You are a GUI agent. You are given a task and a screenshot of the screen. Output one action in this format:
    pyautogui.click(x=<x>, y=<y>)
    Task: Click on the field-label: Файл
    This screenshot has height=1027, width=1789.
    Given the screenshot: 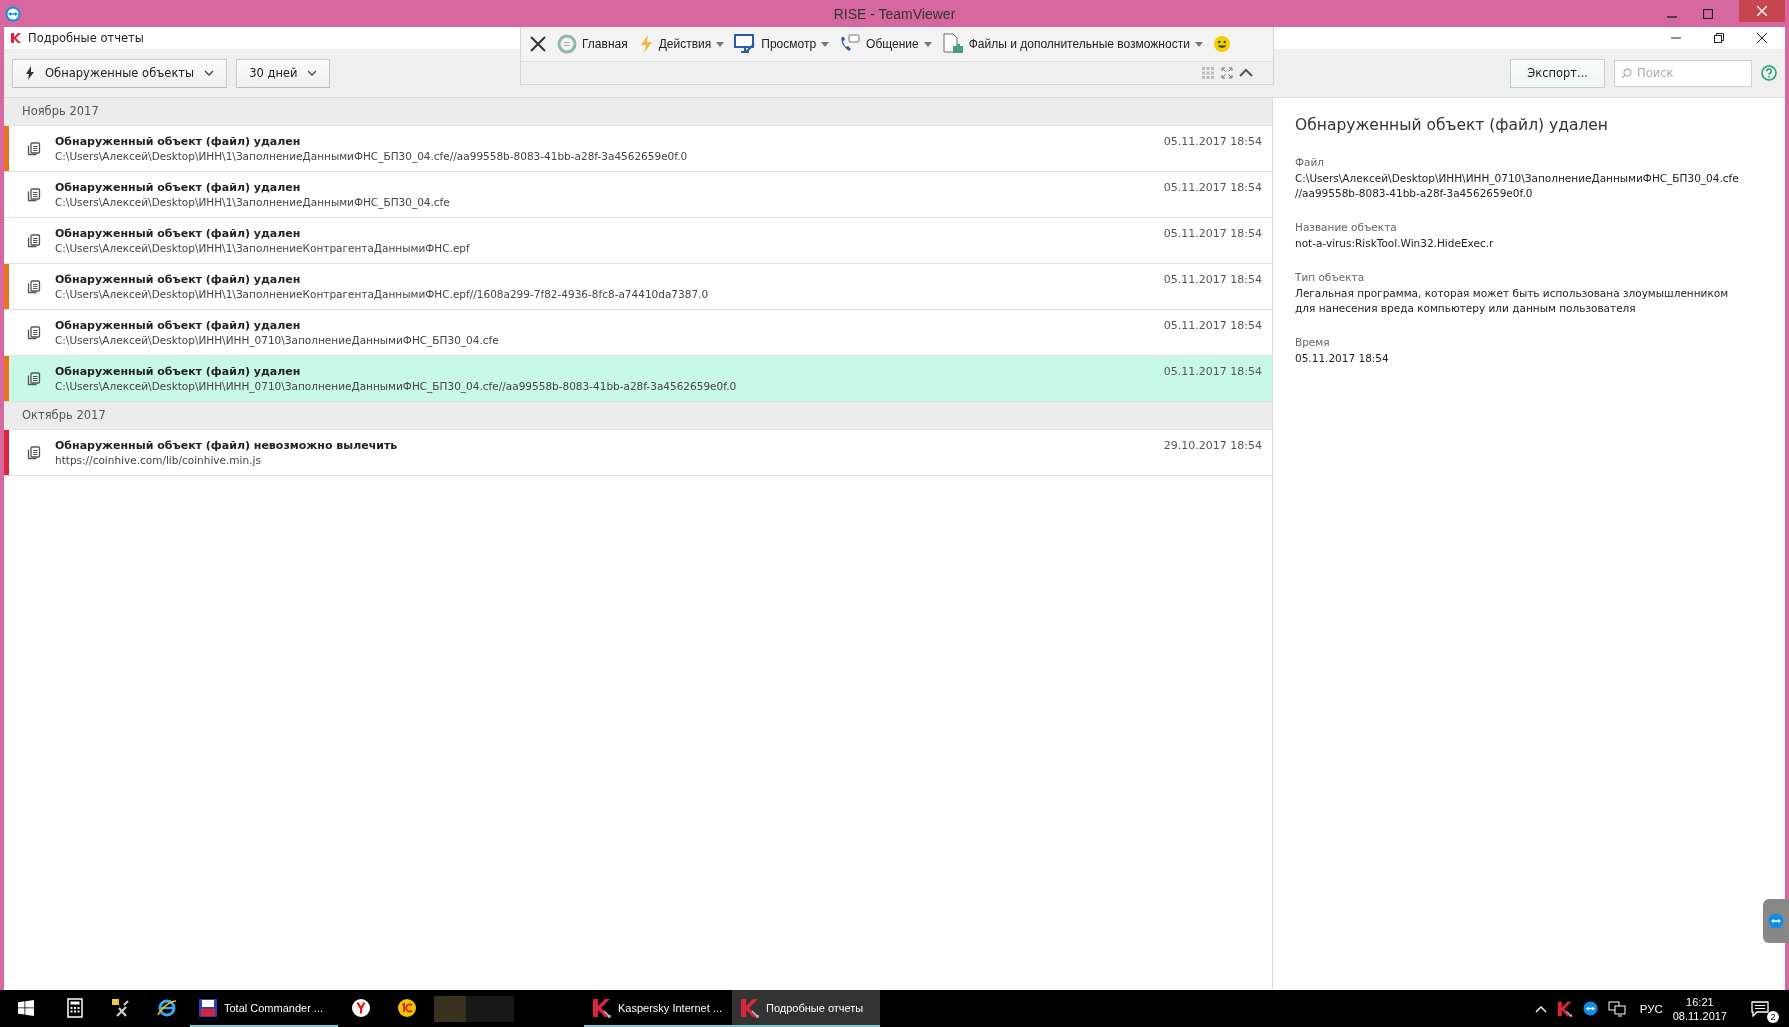 What is the action you would take?
    pyautogui.click(x=1310, y=162)
    